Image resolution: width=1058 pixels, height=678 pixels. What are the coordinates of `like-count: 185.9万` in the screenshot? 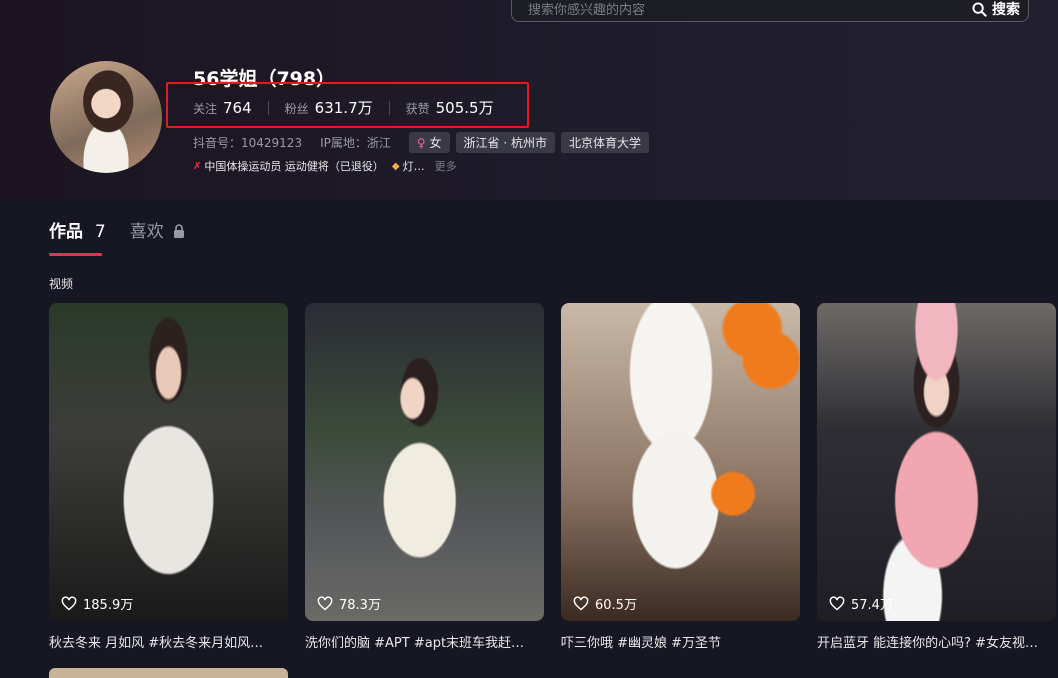 It's located at (97, 603).